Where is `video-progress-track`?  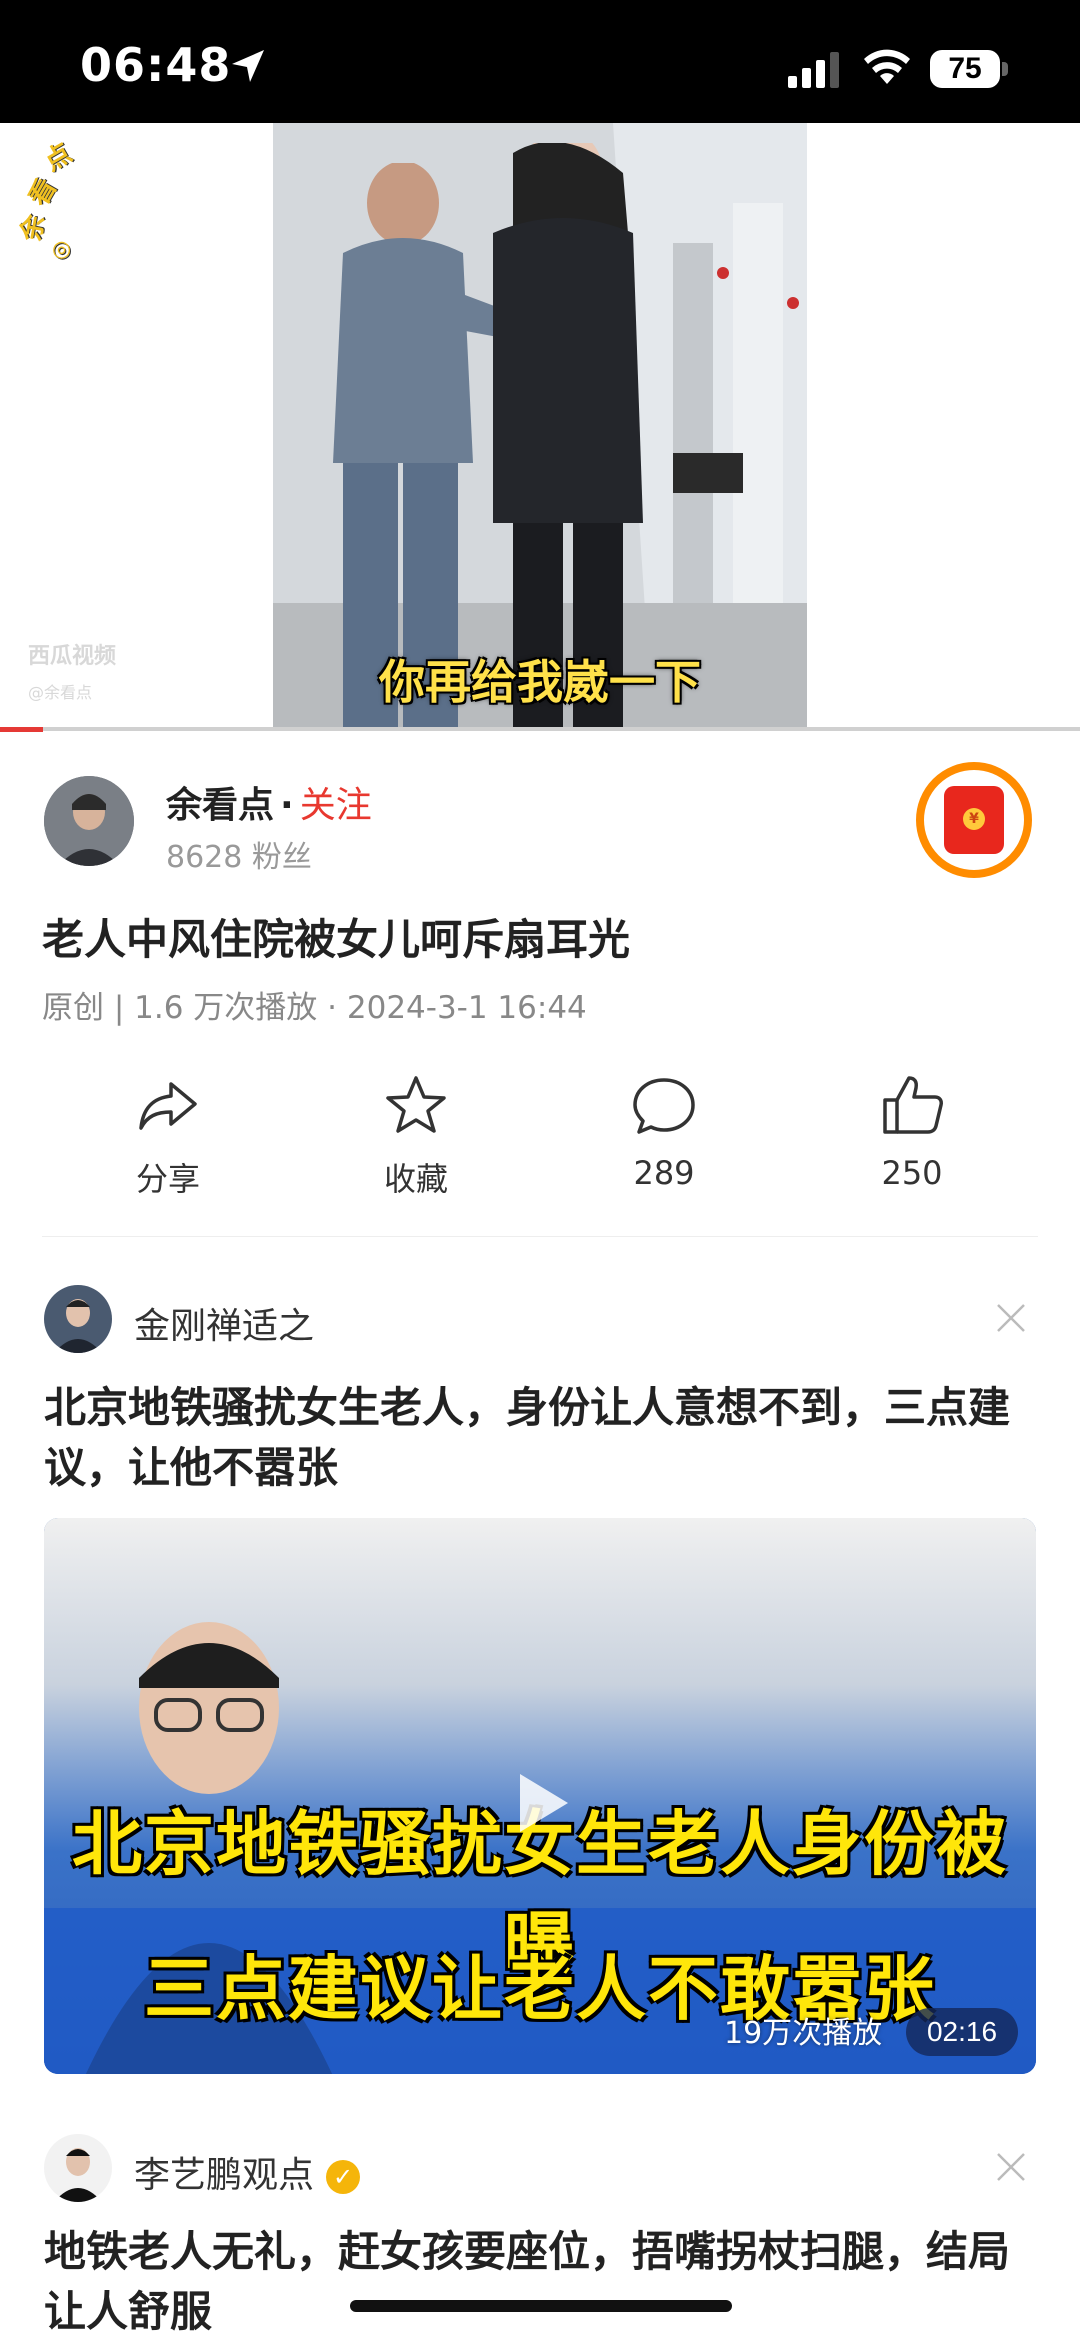
video-progress-track is located at coordinates (540, 729).